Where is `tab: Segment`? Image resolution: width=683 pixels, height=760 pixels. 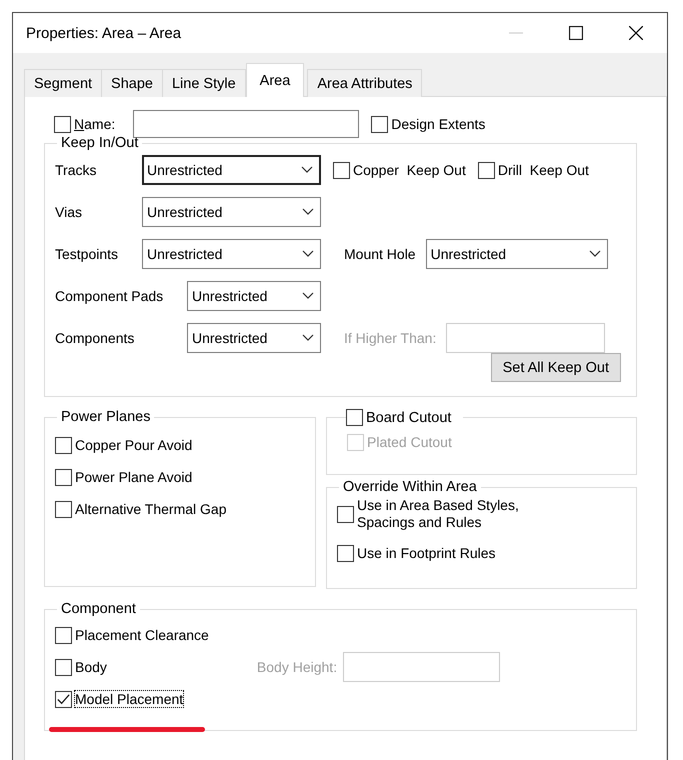
tab: Segment is located at coordinates (63, 83).